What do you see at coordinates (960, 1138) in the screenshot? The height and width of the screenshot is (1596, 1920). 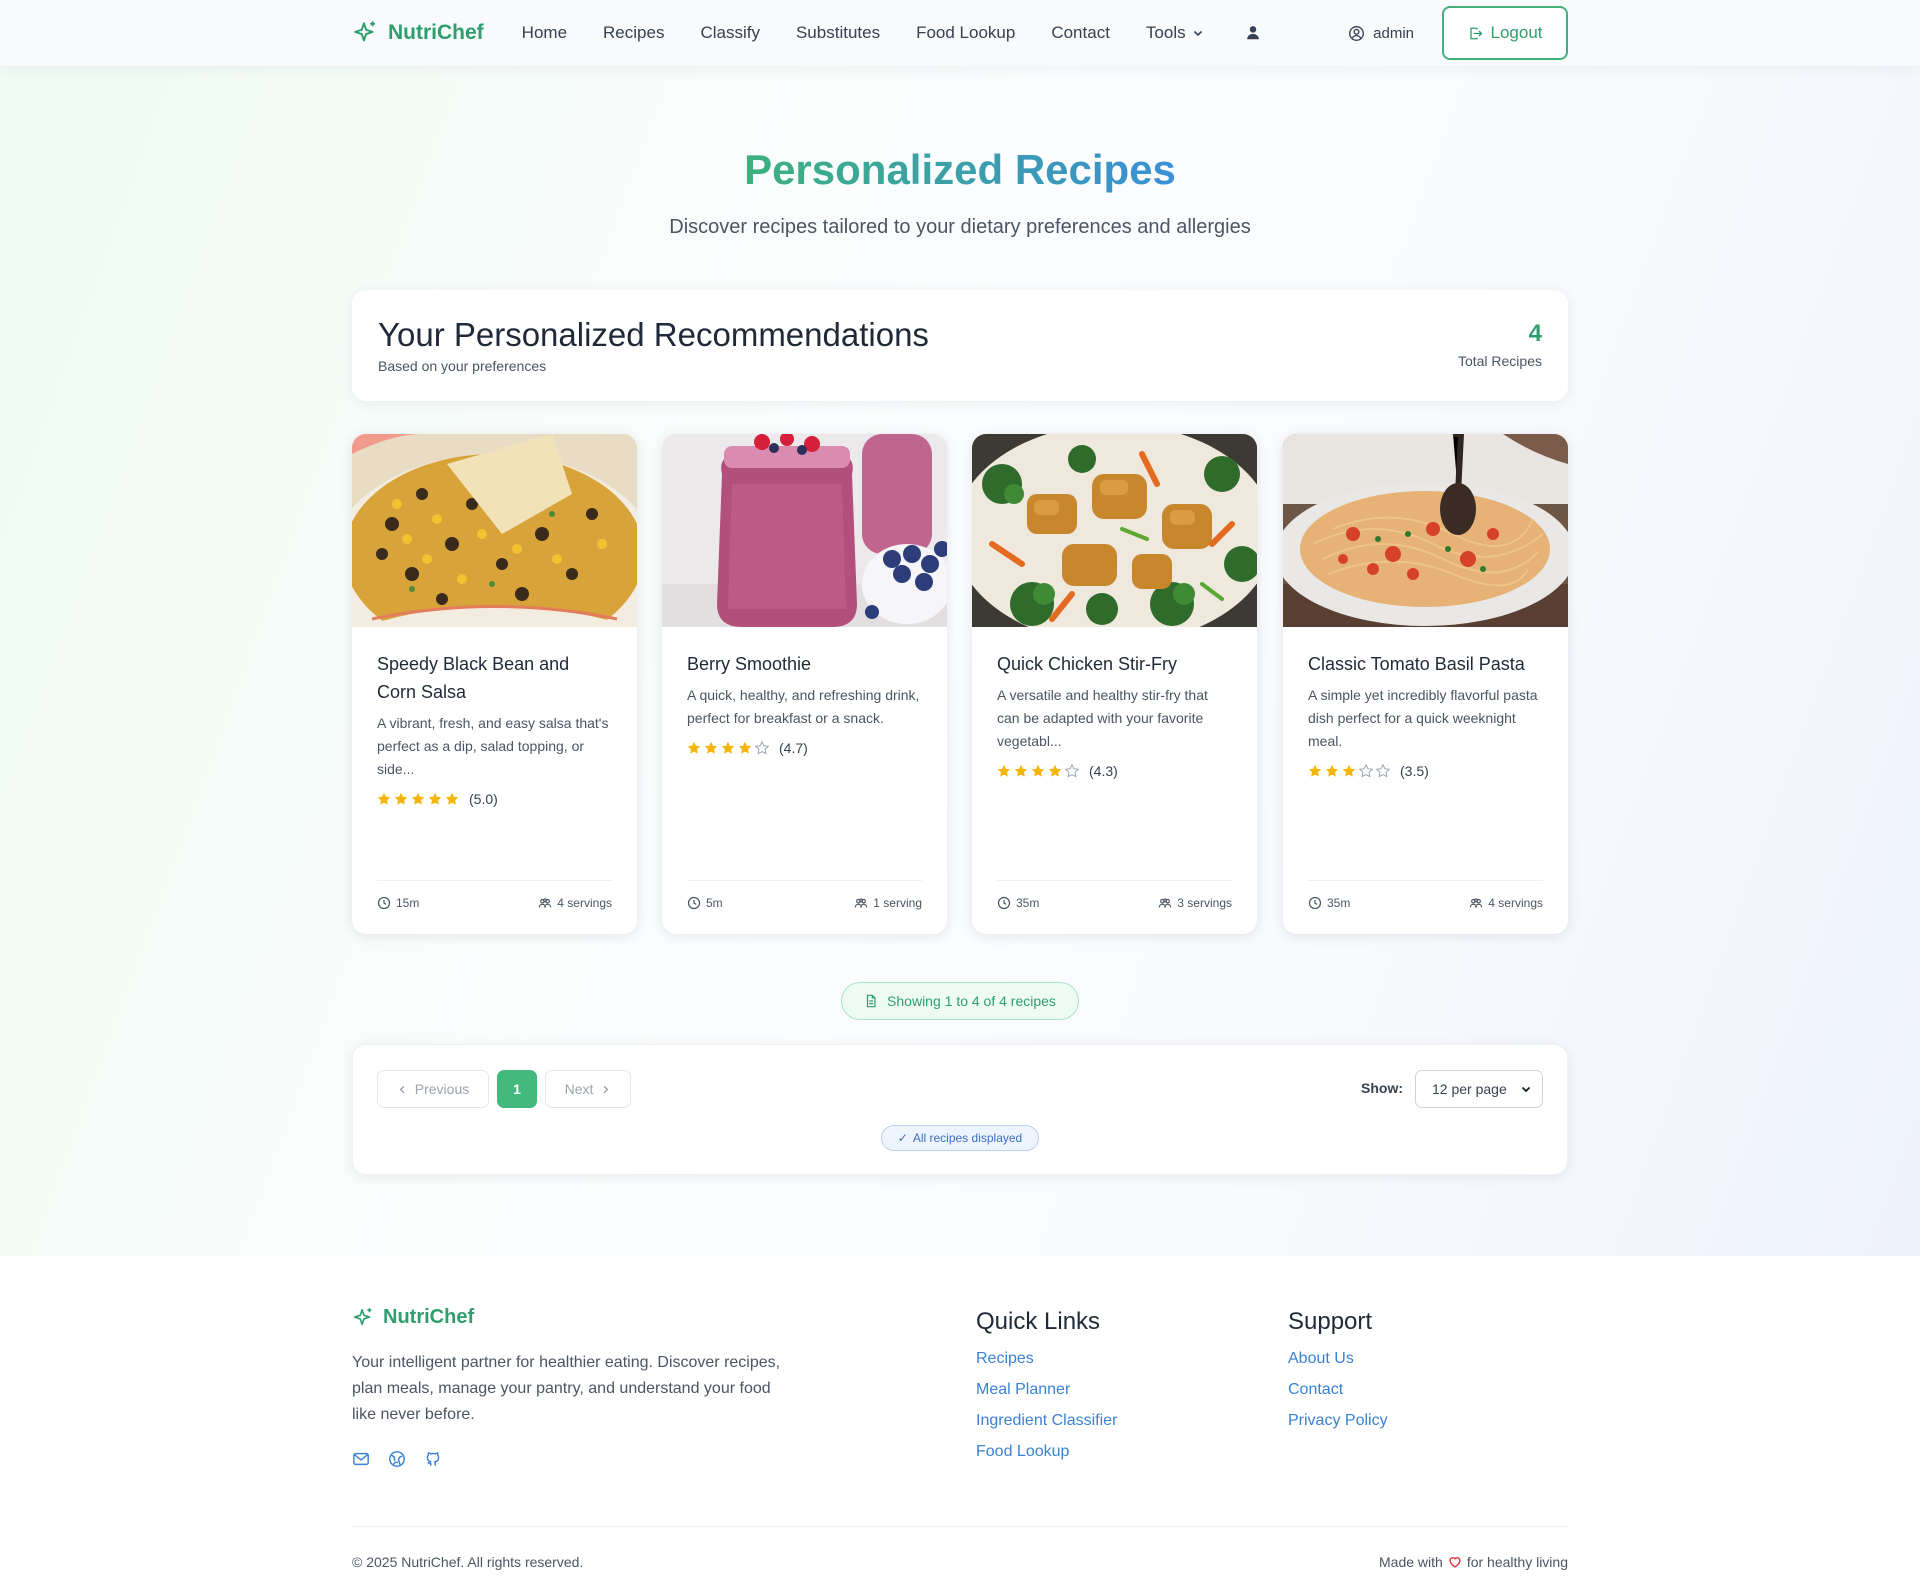 I see `all-displayed-badge: ✓ All recipes displayed` at bounding box center [960, 1138].